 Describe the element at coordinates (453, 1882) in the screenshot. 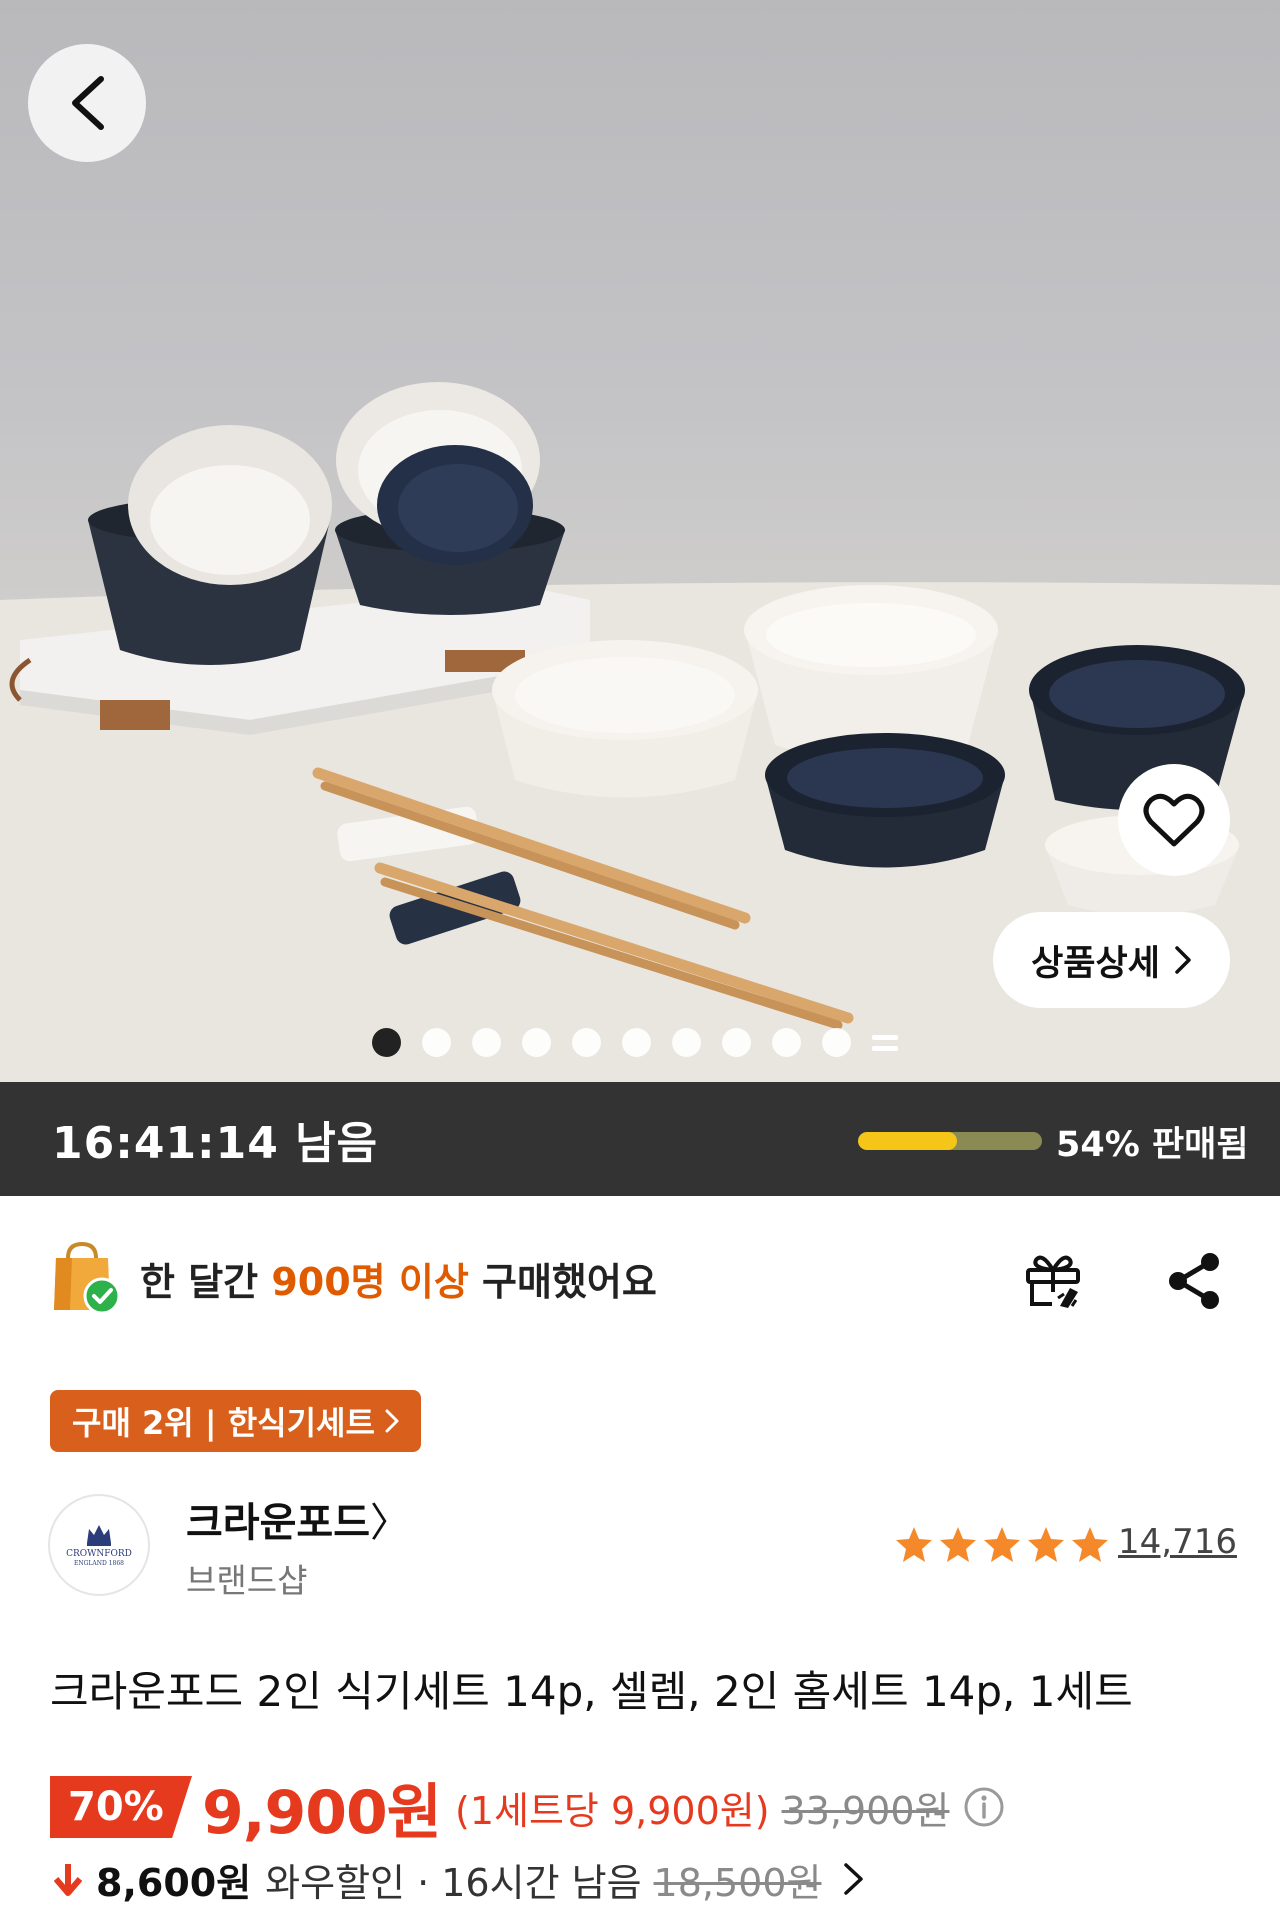

I see `wow-label: 와우할인 · 16시간 남음` at that location.